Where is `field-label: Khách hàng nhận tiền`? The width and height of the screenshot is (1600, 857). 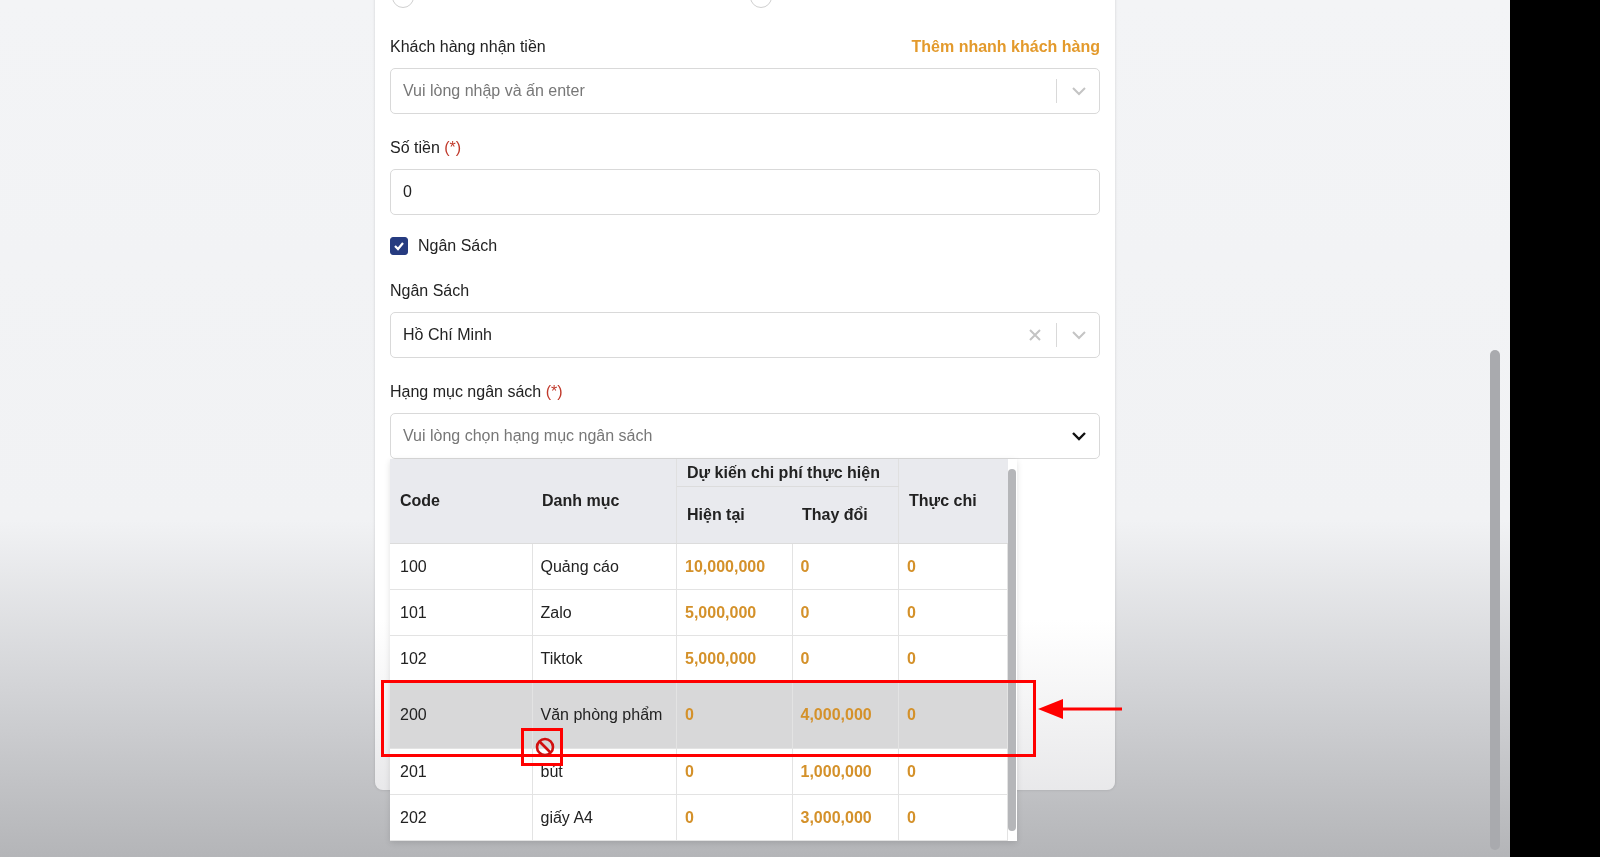
field-label: Khách hàng nhận tiền is located at coordinates (468, 47).